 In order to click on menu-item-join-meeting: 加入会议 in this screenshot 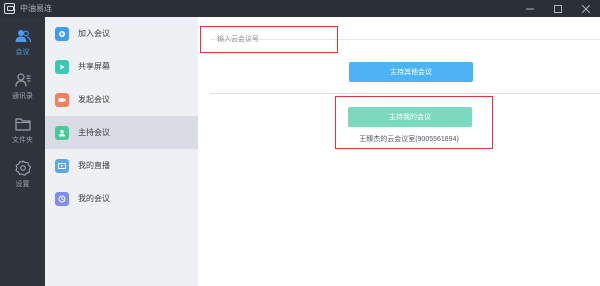, I will do `click(121, 33)`.